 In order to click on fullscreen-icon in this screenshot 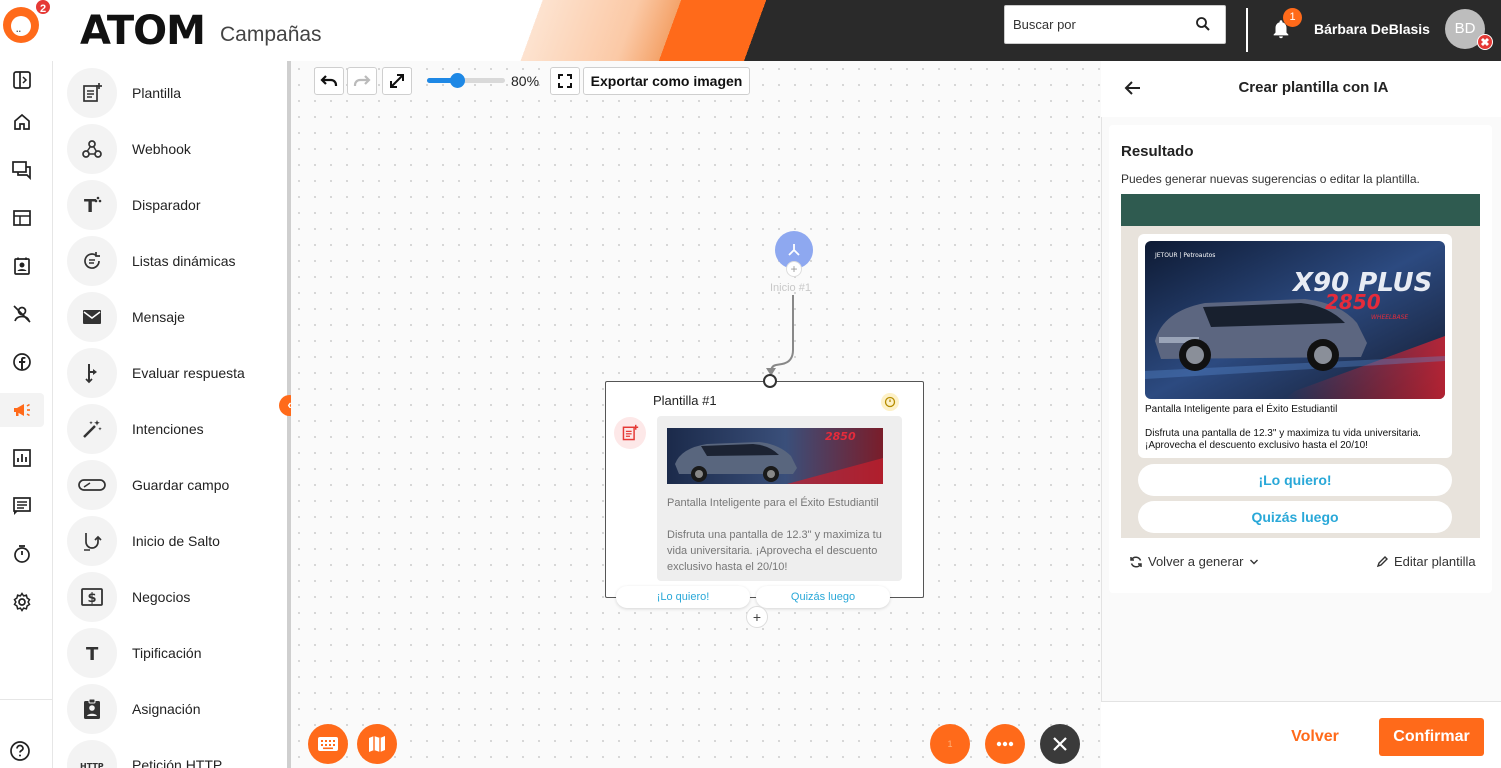, I will do `click(565, 81)`.